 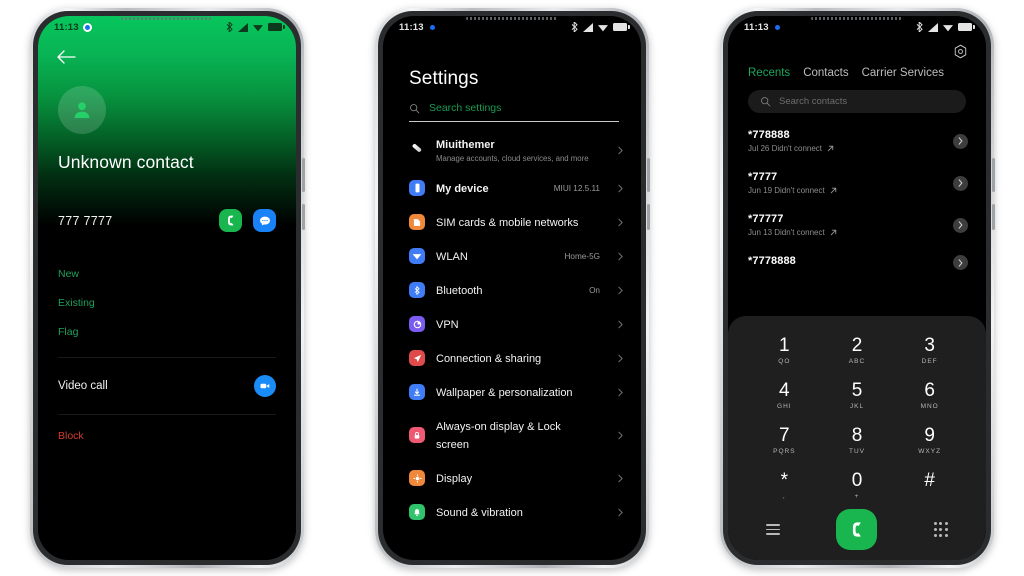 I want to click on call-log-row: *7778888, so click(x=857, y=262).